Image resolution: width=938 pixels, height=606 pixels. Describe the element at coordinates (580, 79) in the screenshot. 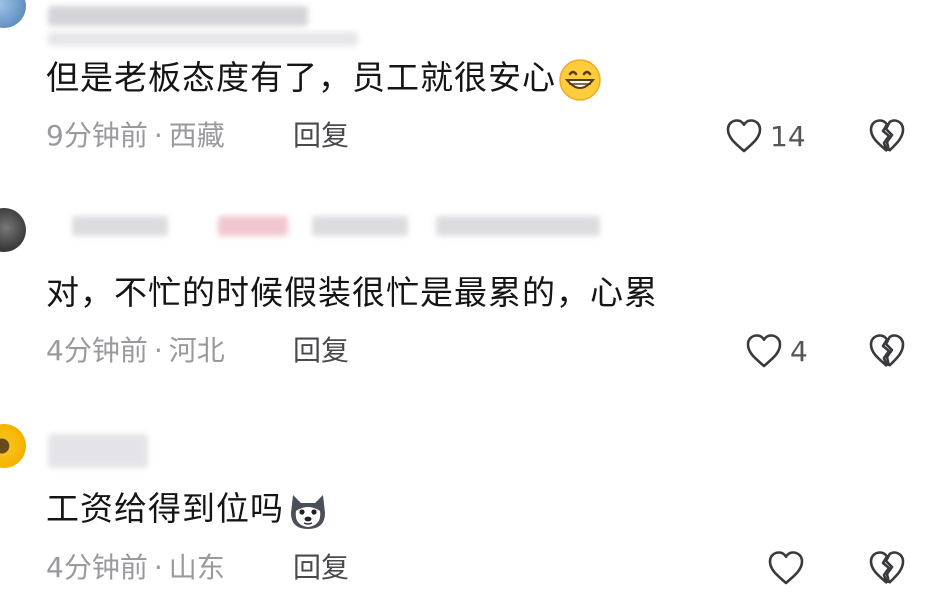

I see `grinning-face-emoji` at that location.